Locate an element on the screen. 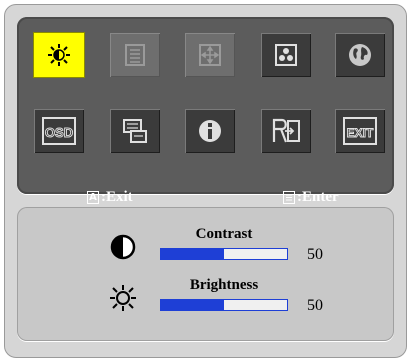 The image size is (412, 363). menu-item-color is located at coordinates (286, 55).